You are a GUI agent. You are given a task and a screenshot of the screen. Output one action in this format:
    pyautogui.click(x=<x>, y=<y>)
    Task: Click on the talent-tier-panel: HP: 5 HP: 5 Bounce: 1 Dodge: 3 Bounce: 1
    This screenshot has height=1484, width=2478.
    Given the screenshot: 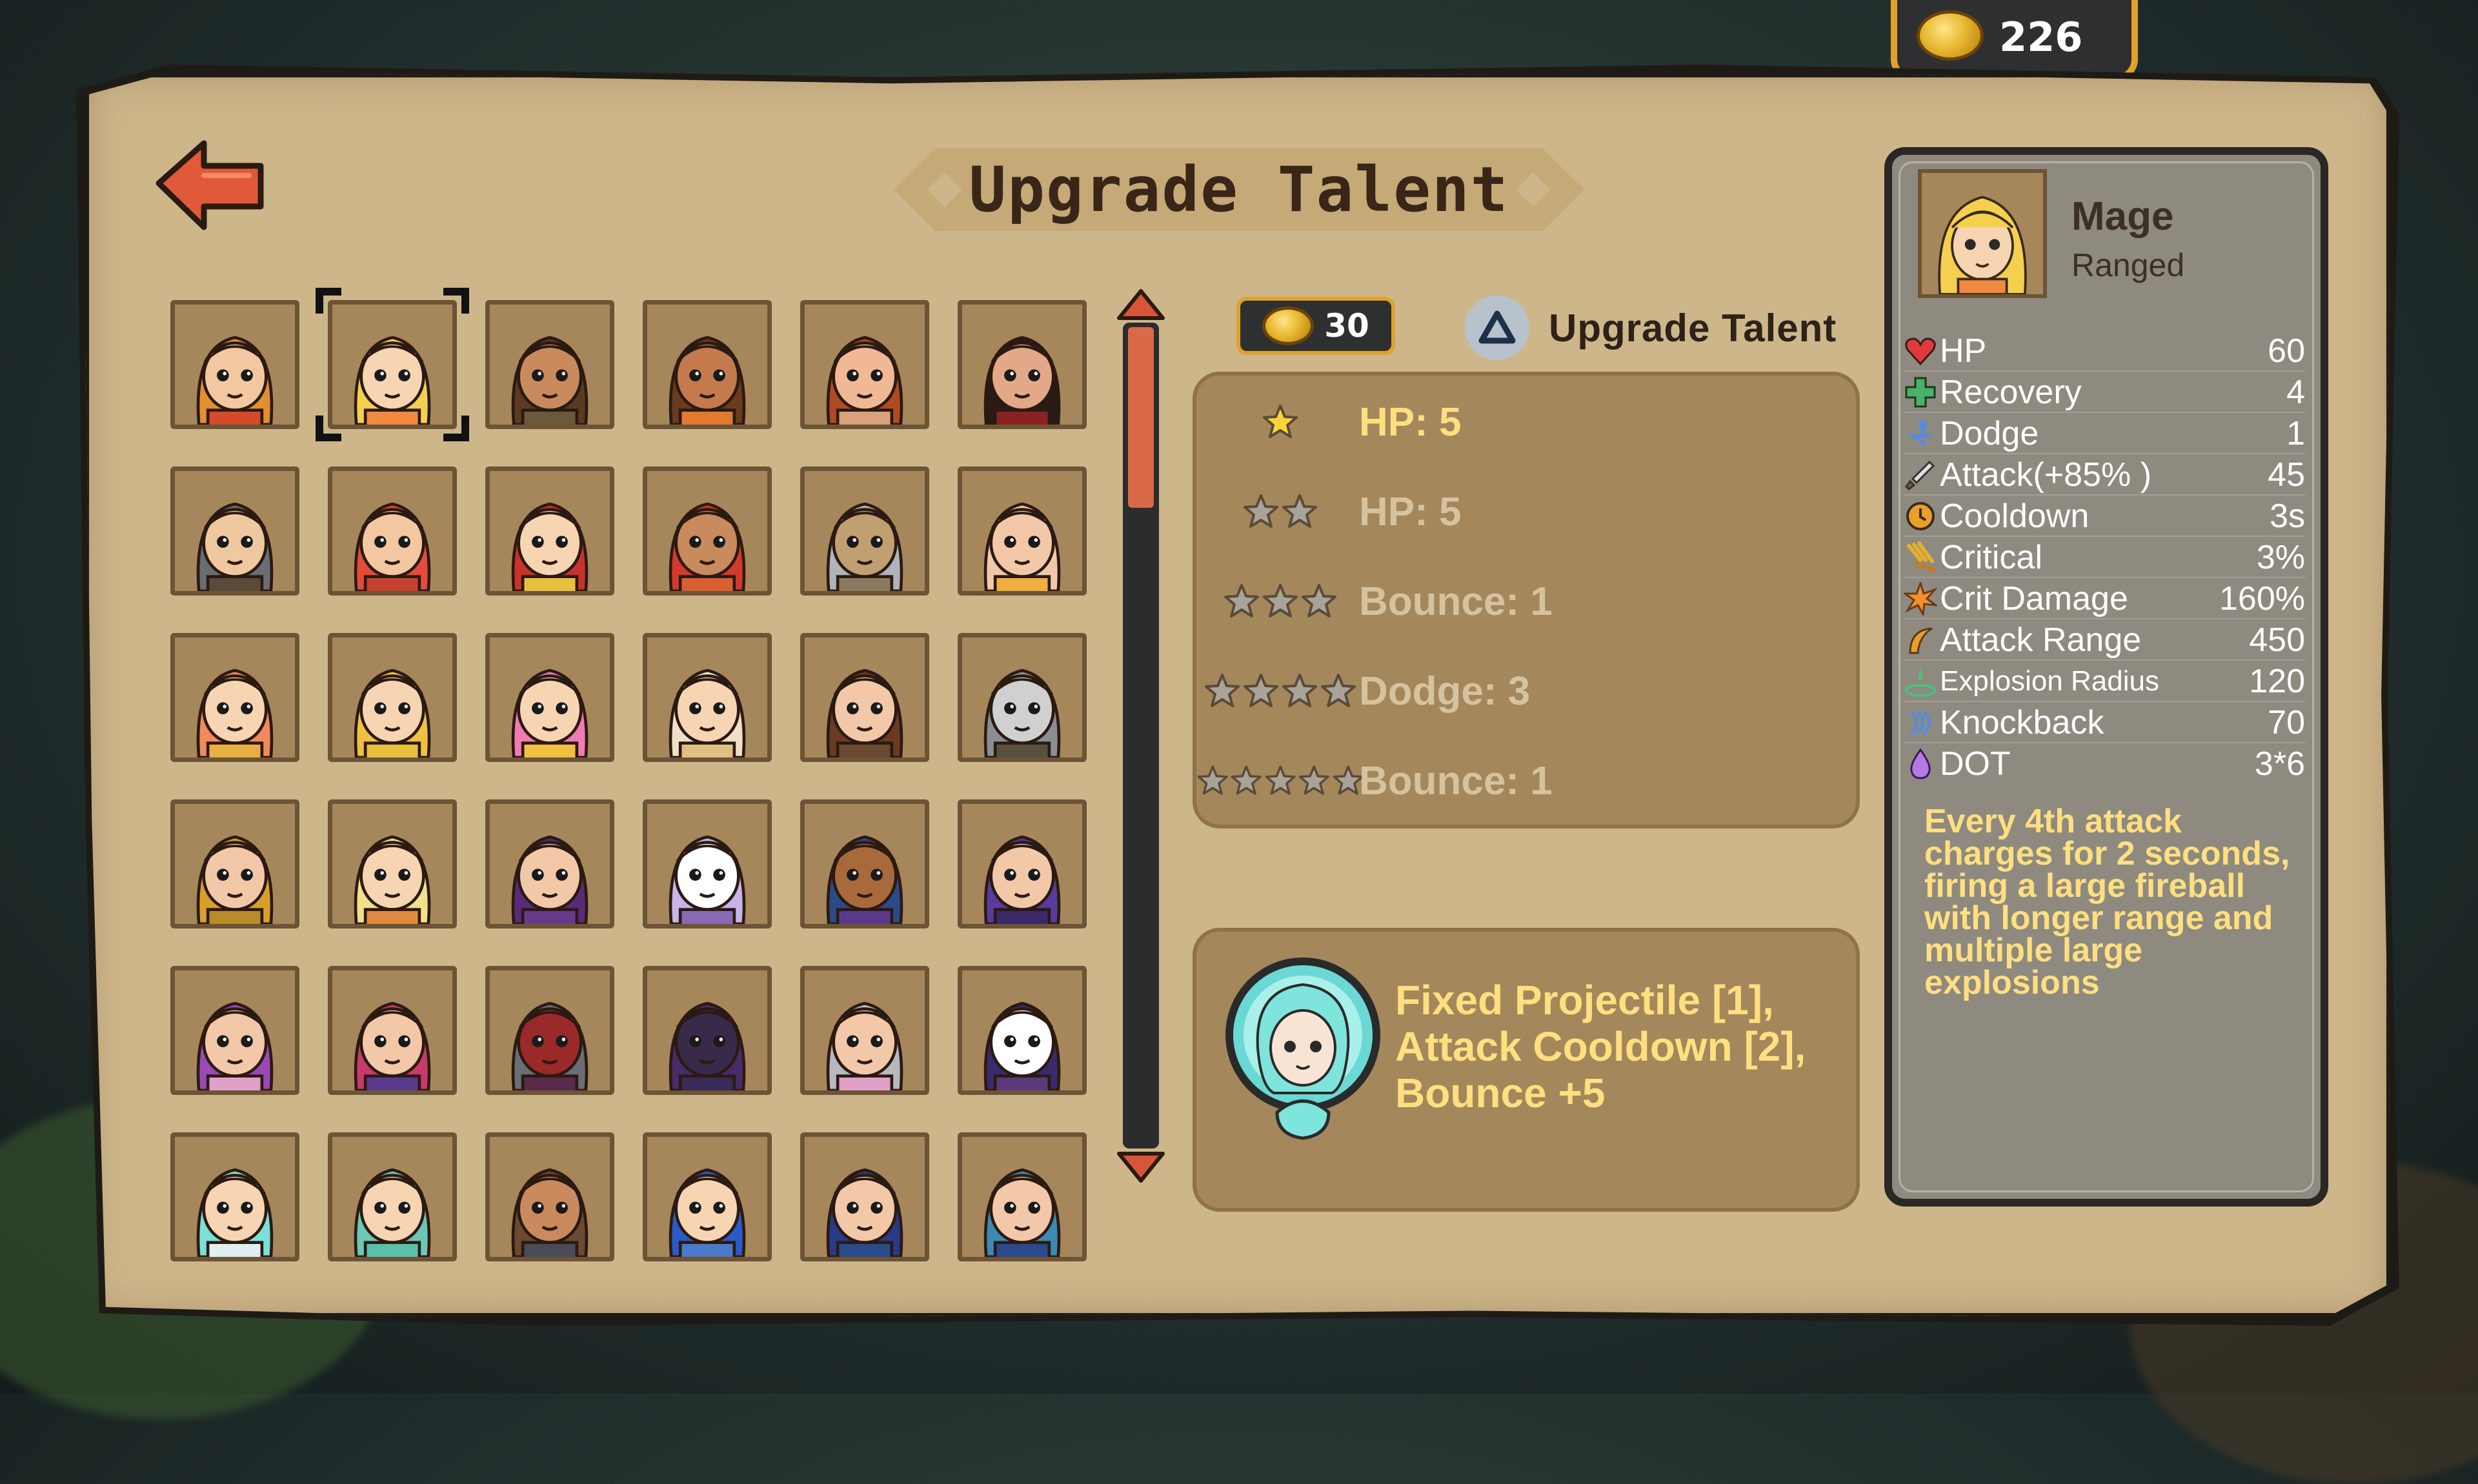 What is the action you would take?
    pyautogui.click(x=1526, y=600)
    